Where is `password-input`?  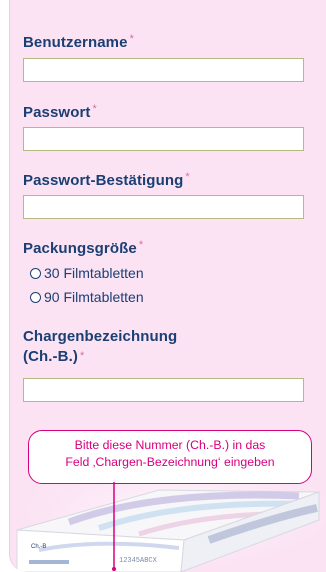
password-input is located at coordinates (163, 139).